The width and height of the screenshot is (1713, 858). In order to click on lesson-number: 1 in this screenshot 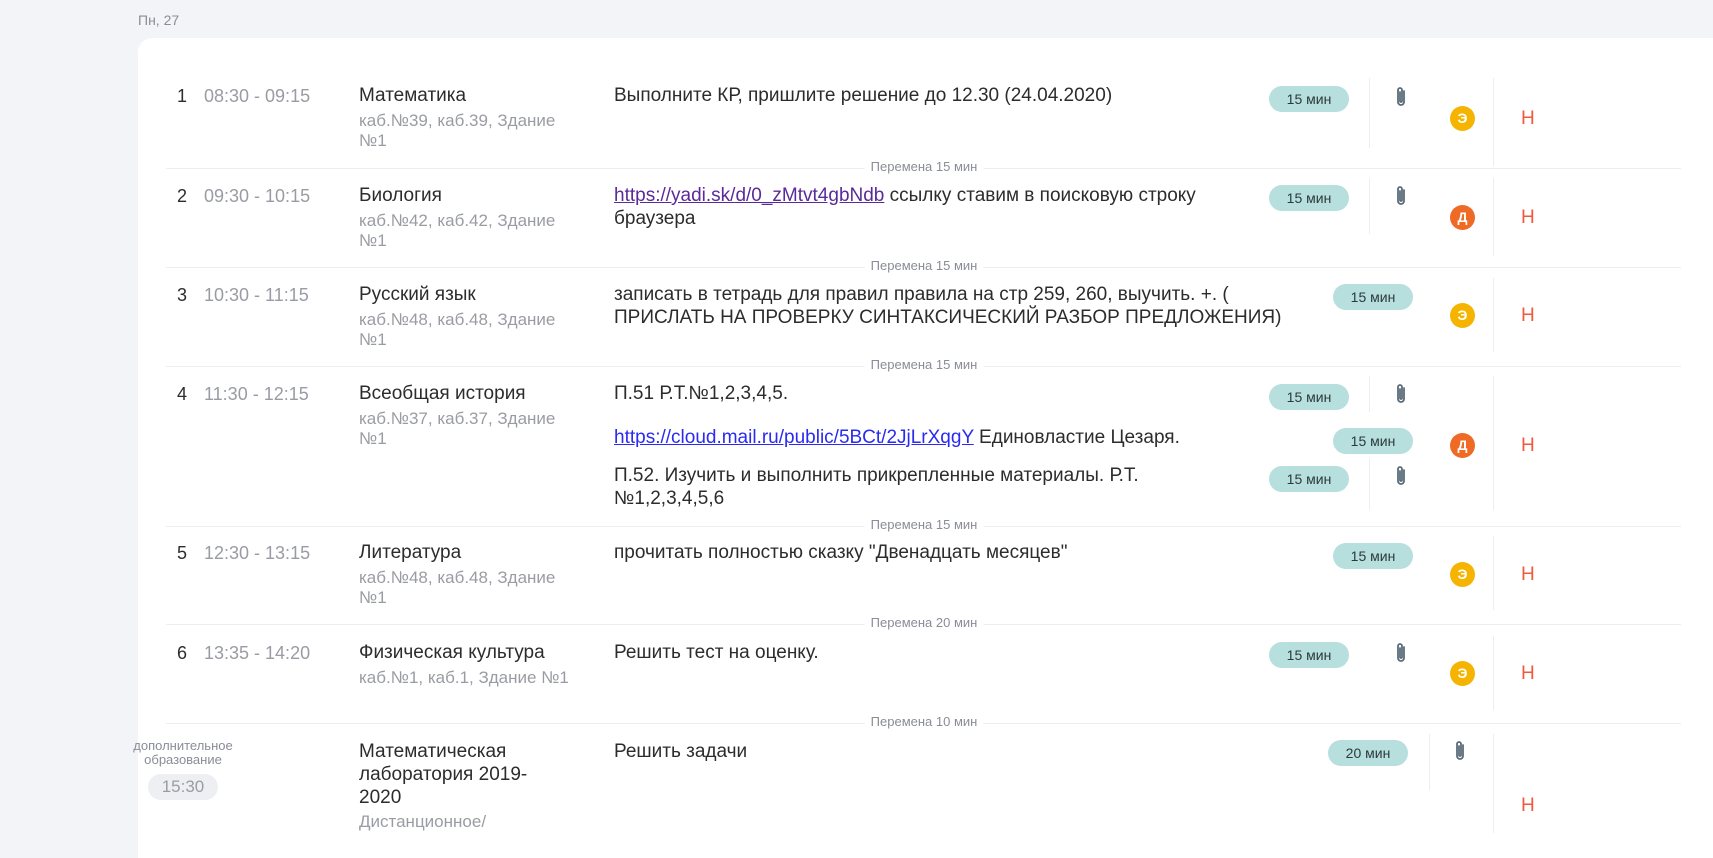, I will do `click(182, 96)`.